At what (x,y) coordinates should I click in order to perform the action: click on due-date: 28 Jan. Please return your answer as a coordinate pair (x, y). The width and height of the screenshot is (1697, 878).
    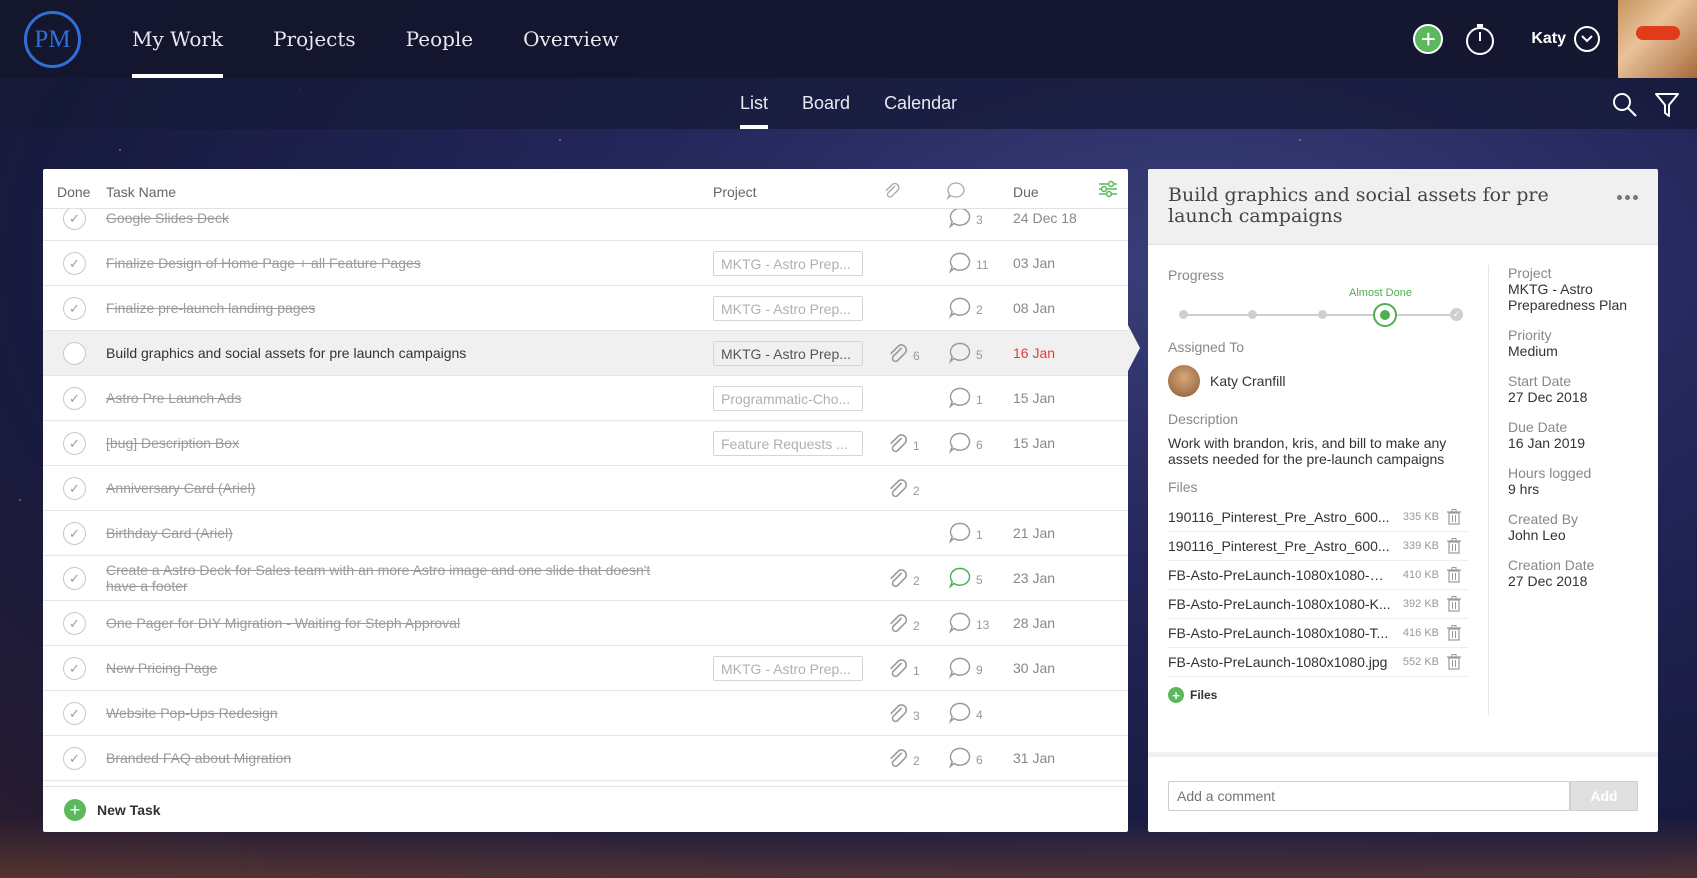
    Looking at the image, I should click on (1034, 623).